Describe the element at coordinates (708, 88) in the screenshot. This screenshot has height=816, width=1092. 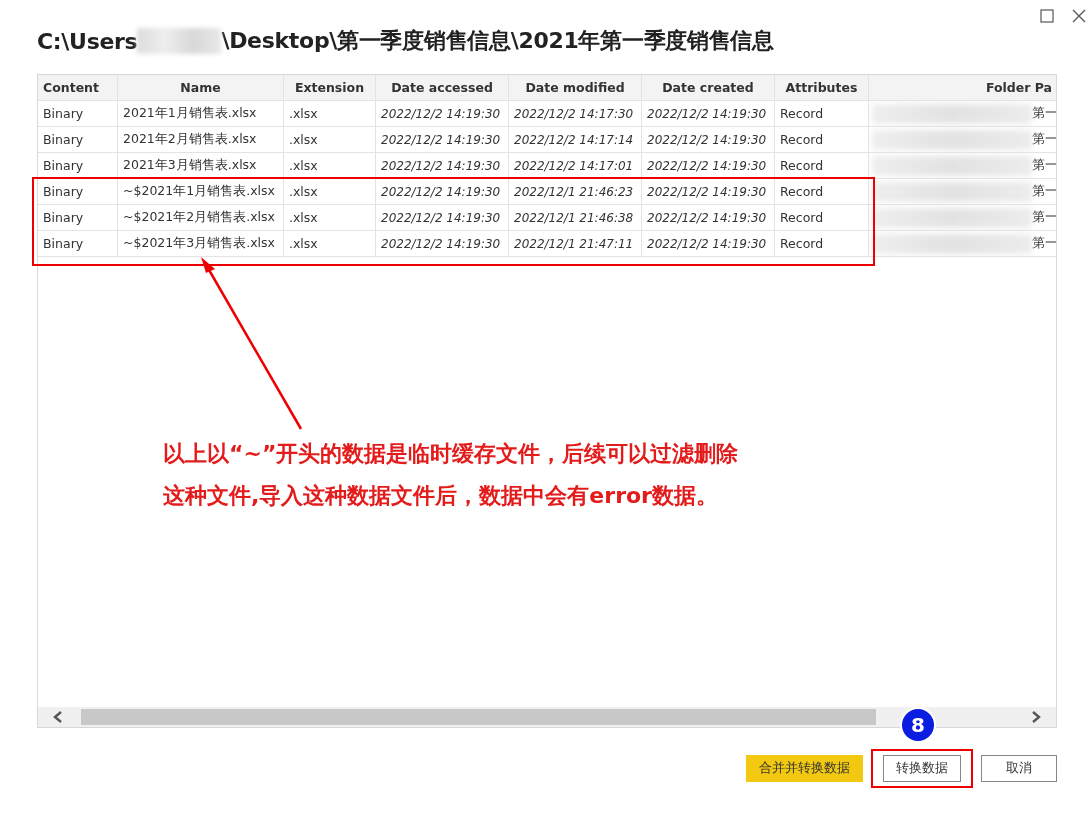
I see `column-header: Date created` at that location.